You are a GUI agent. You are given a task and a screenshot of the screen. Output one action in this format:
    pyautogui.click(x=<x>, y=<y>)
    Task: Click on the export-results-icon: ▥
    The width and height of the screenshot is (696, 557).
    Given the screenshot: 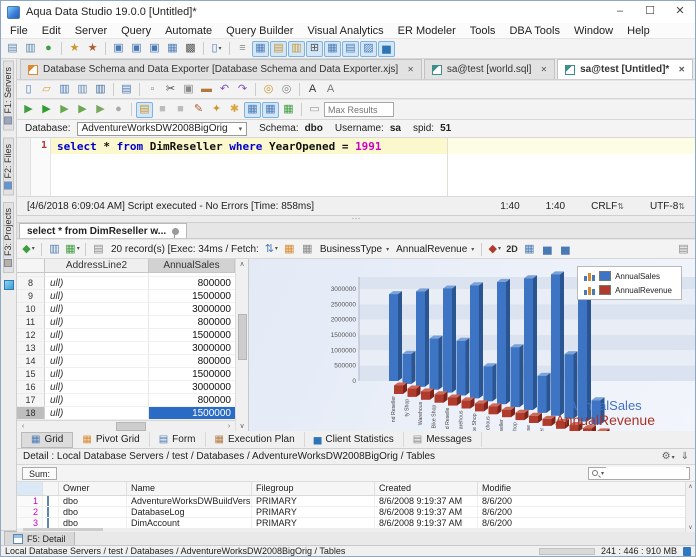 What is the action you would take?
    pyautogui.click(x=54, y=249)
    